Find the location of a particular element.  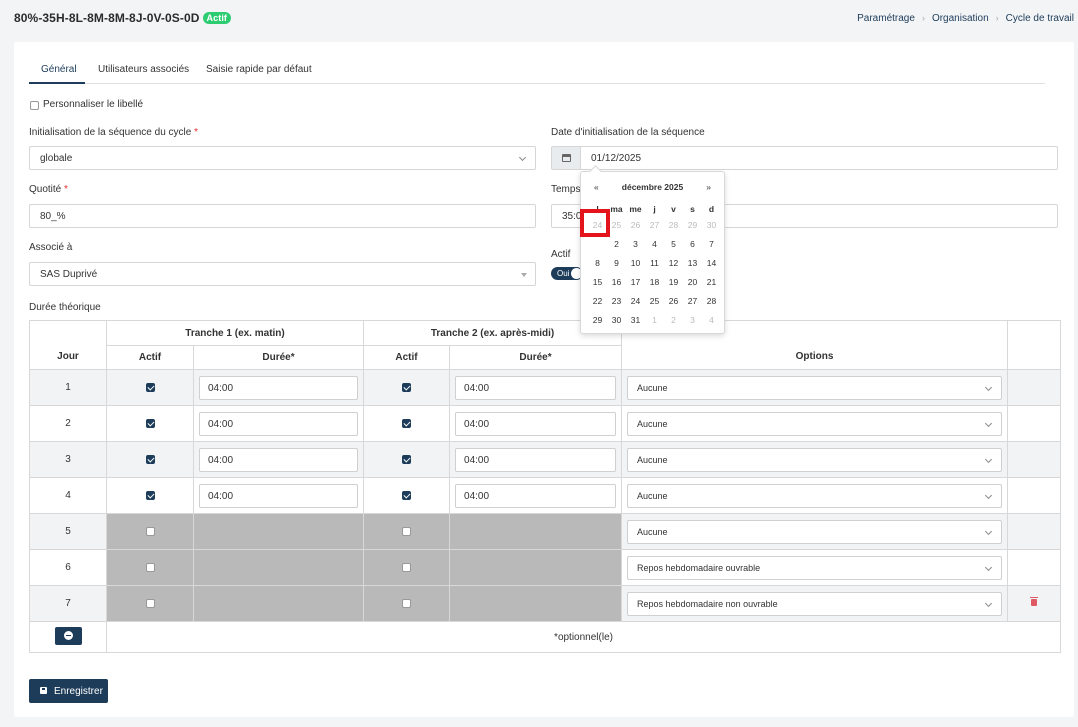

datepicker-day: 23 is located at coordinates (616, 301).